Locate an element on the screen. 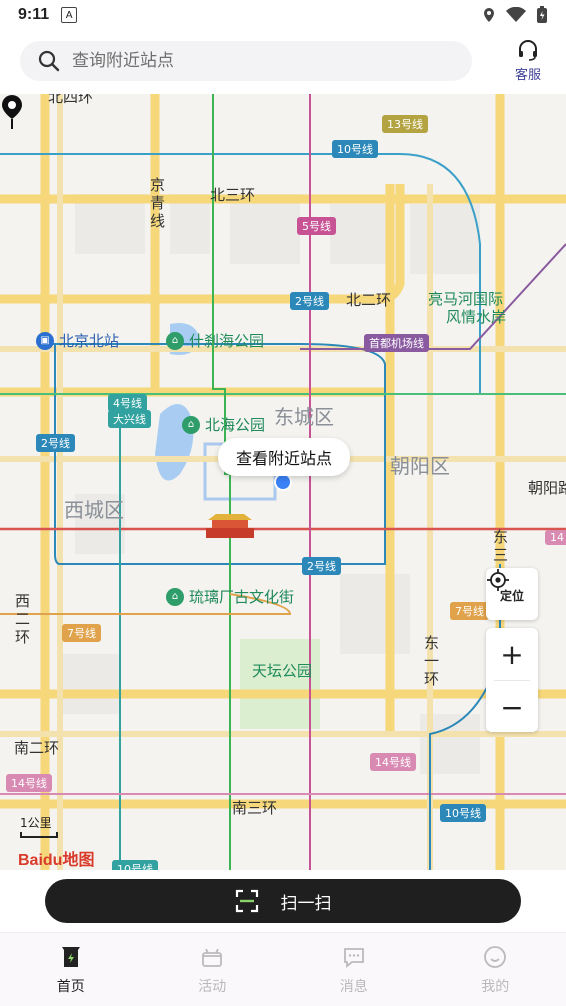 The image size is (566, 1006). nav-label: 我的 is located at coordinates (495, 986).